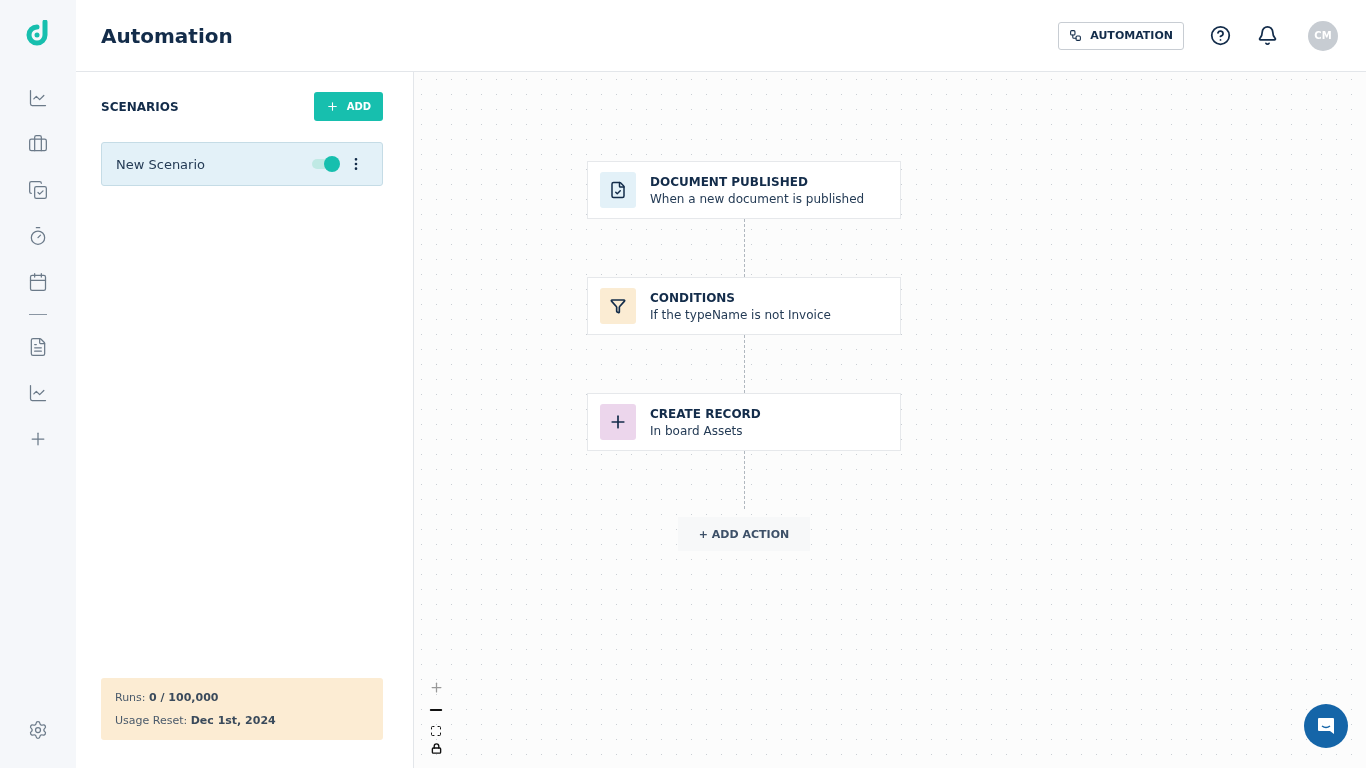  I want to click on flow-node: DOCUMENT PUBLISHED When a new document is published, so click(744, 190).